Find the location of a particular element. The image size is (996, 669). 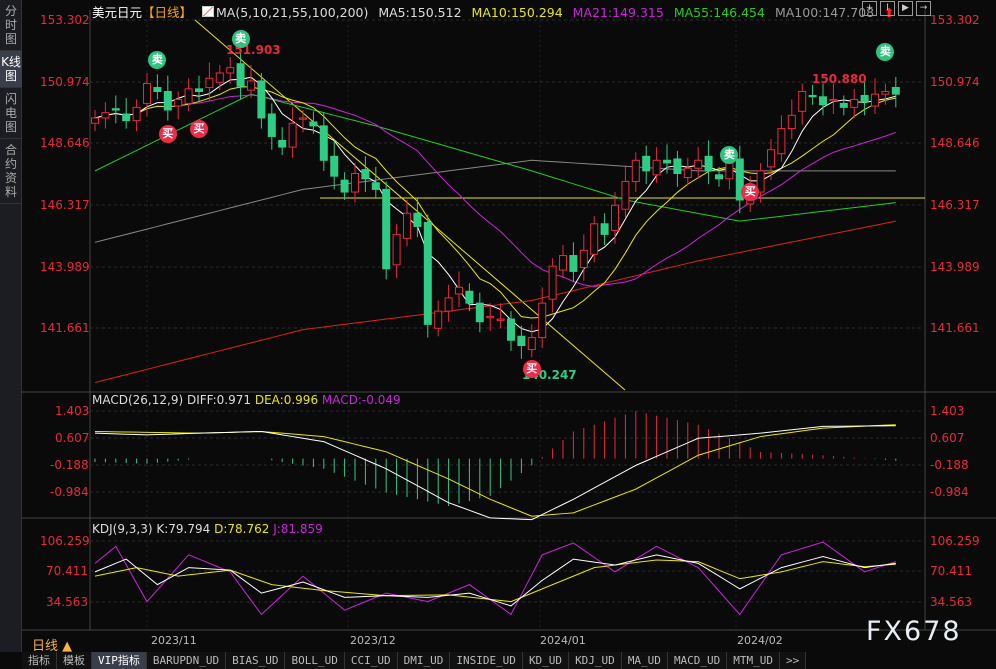

indicator-tab: BIAS_UD is located at coordinates (256, 660).